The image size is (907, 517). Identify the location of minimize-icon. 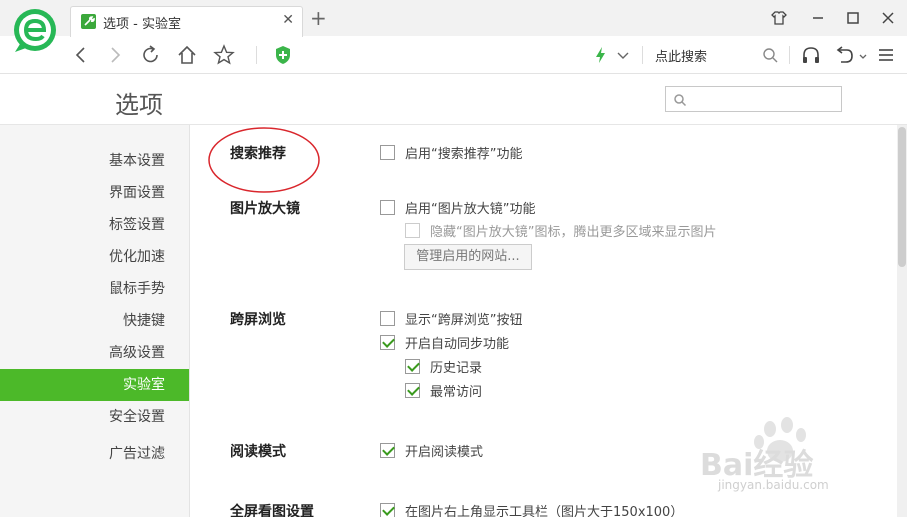
(818, 18).